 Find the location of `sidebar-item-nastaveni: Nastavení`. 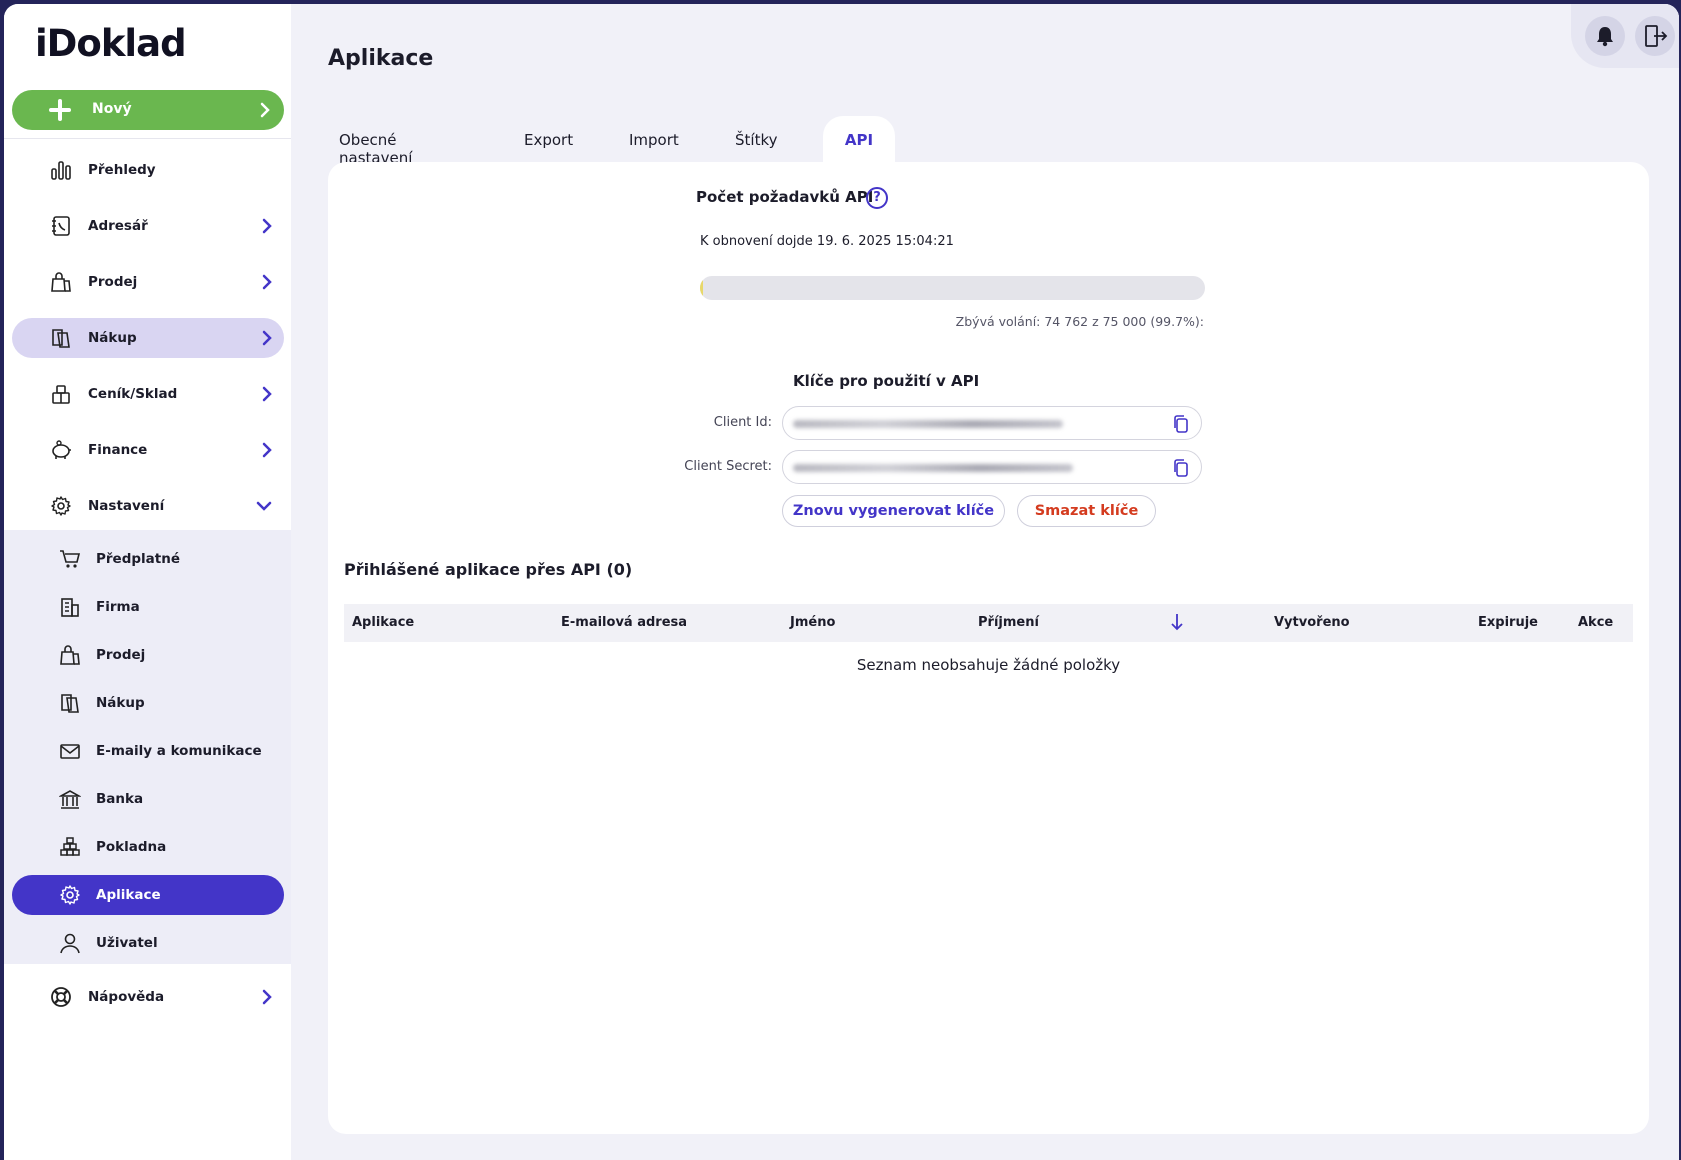

sidebar-item-nastaveni: Nastavení is located at coordinates (148, 506).